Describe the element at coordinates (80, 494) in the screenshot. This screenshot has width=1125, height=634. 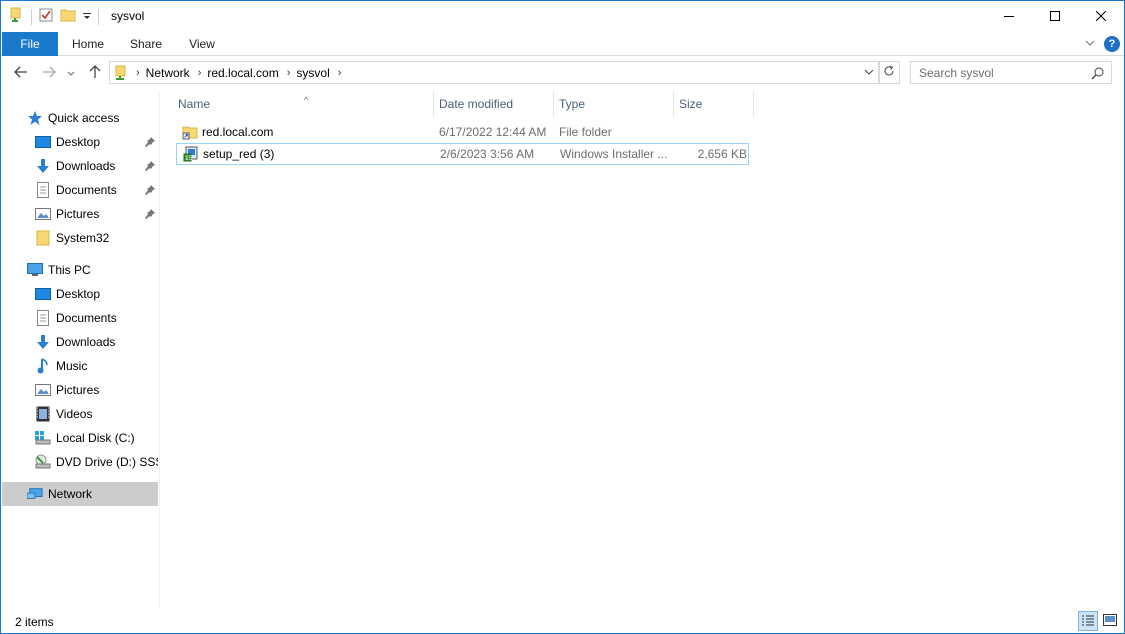
I see `sidebar-item-network: Network` at that location.